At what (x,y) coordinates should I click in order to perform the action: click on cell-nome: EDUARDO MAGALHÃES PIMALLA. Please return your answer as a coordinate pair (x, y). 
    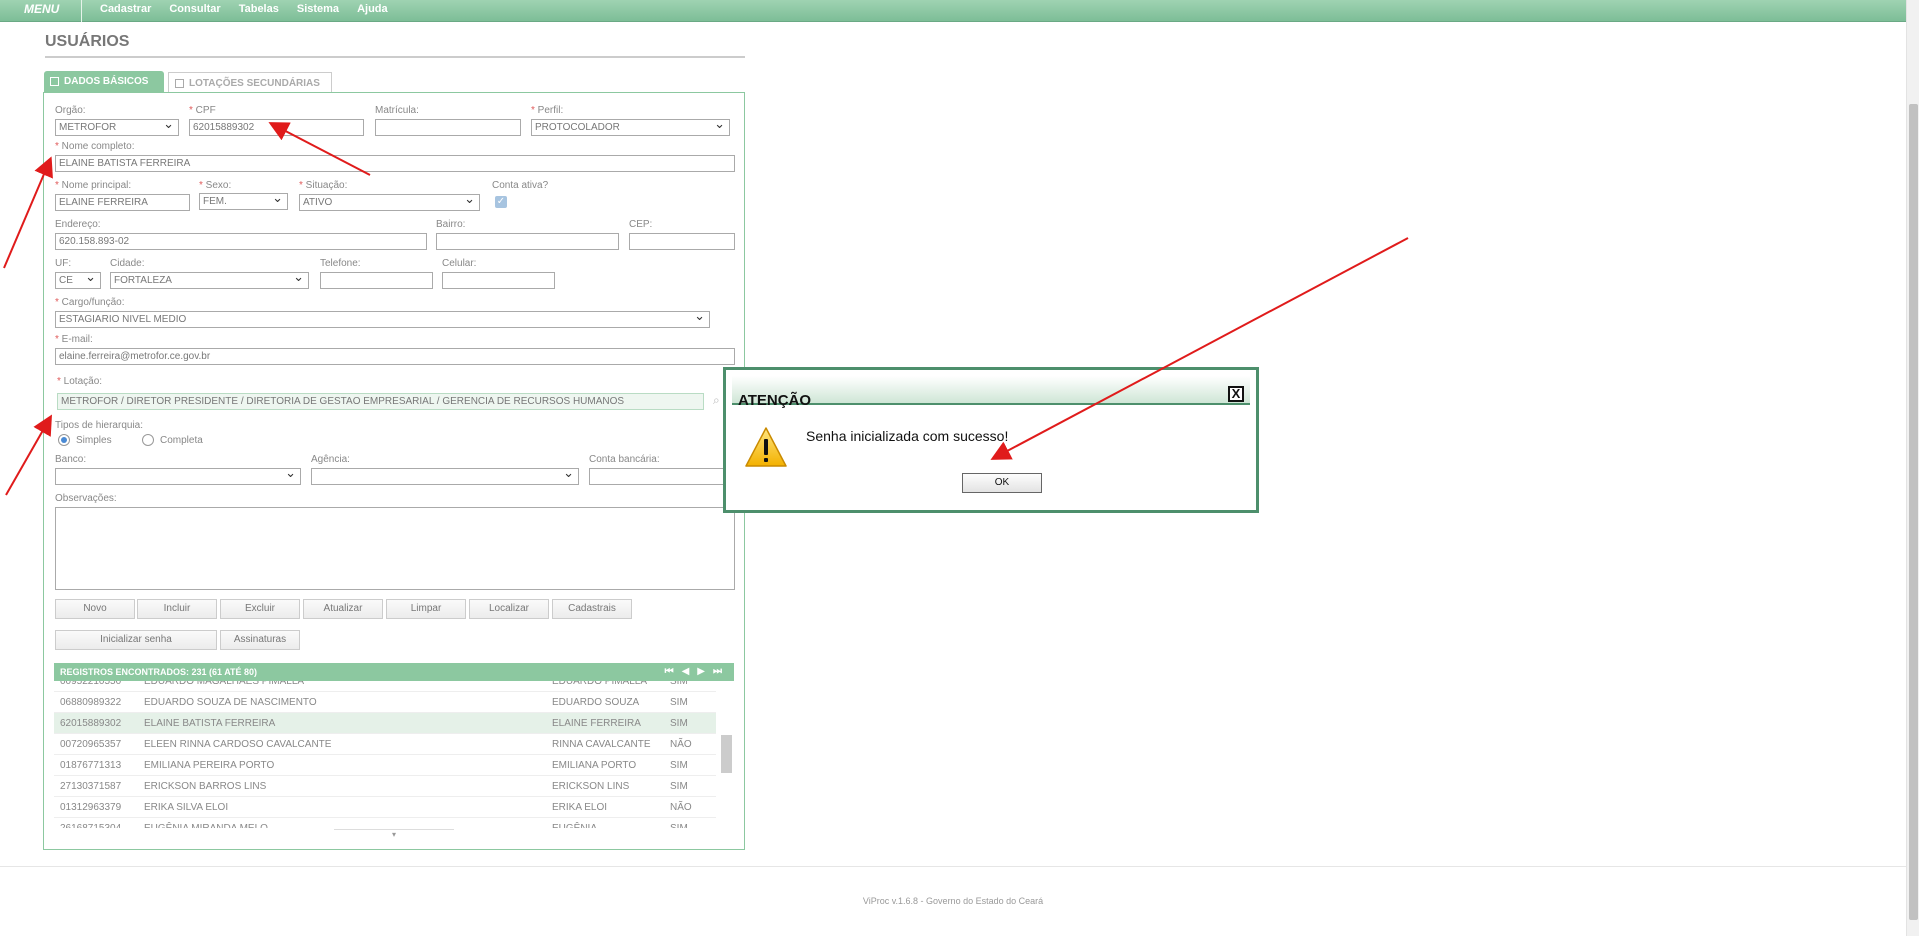
    Looking at the image, I should click on (224, 684).